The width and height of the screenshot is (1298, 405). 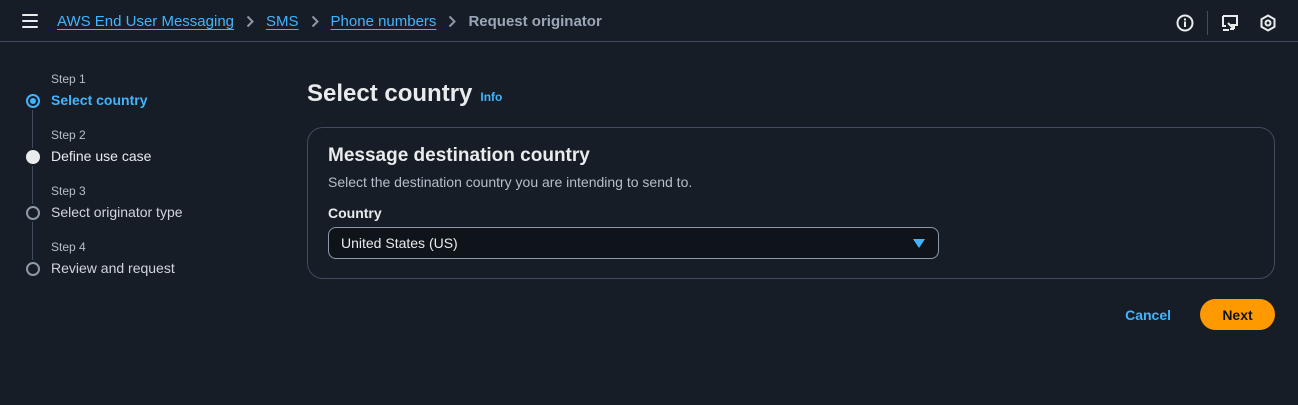 What do you see at coordinates (282, 21) in the screenshot?
I see `breadcrumb-link-sms: SMS` at bounding box center [282, 21].